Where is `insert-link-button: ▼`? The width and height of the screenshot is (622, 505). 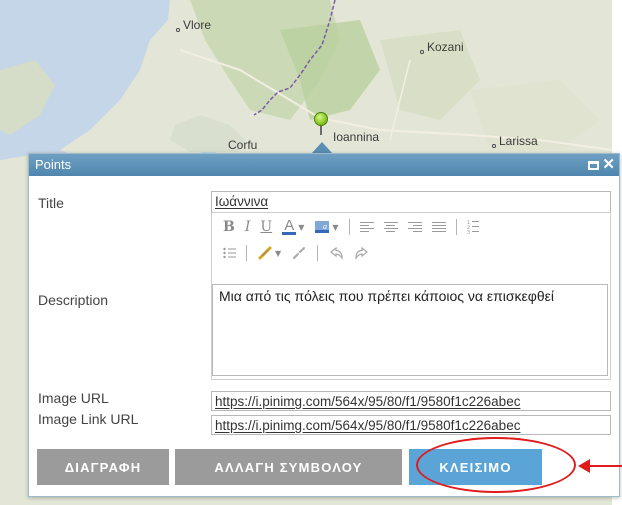 insert-link-button: ▼ is located at coordinates (269, 253).